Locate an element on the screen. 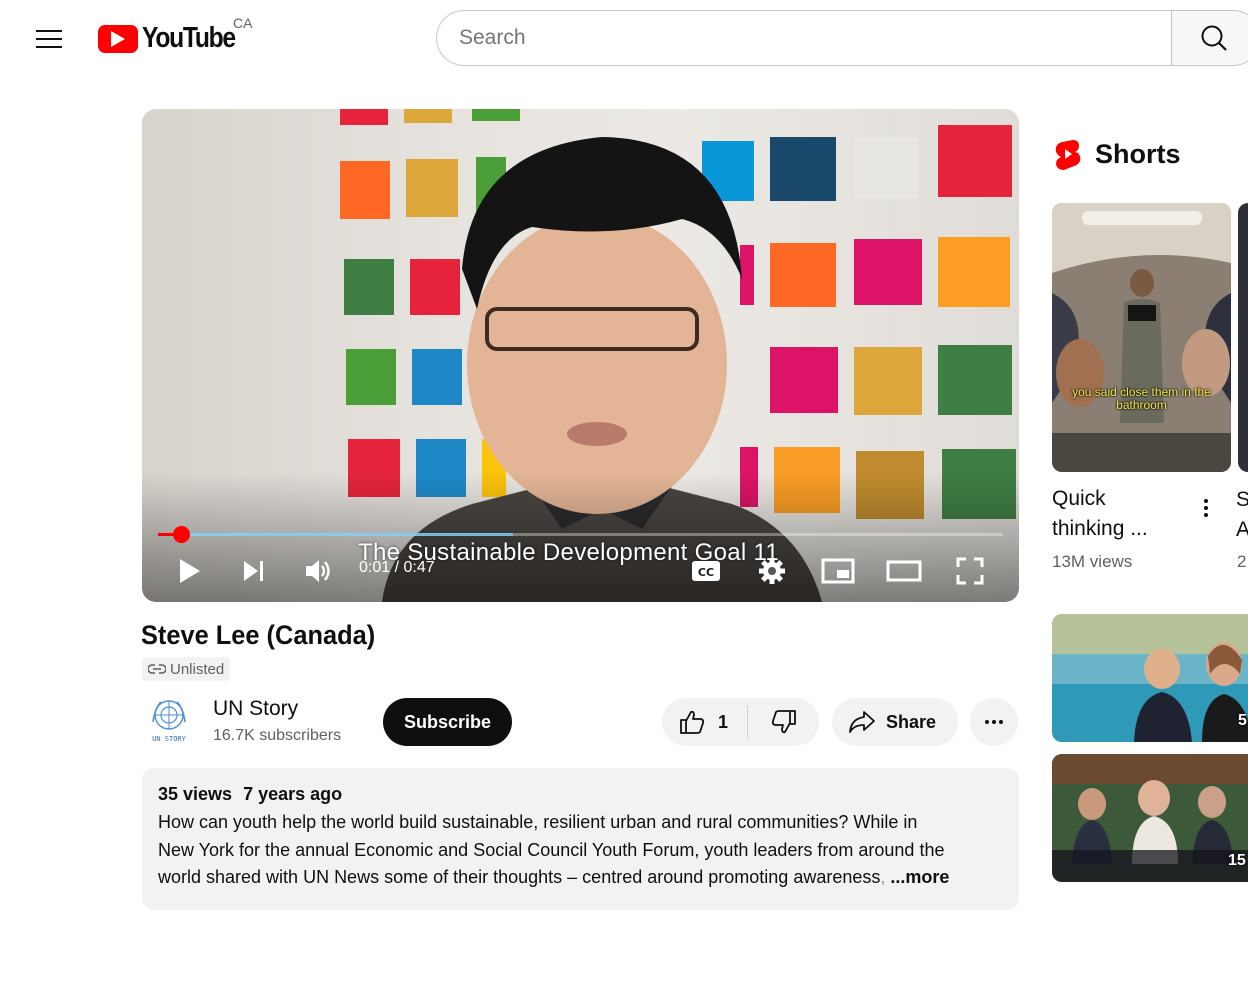 This screenshot has height=998, width=1248. shorts-title: Shorts is located at coordinates (1138, 153).